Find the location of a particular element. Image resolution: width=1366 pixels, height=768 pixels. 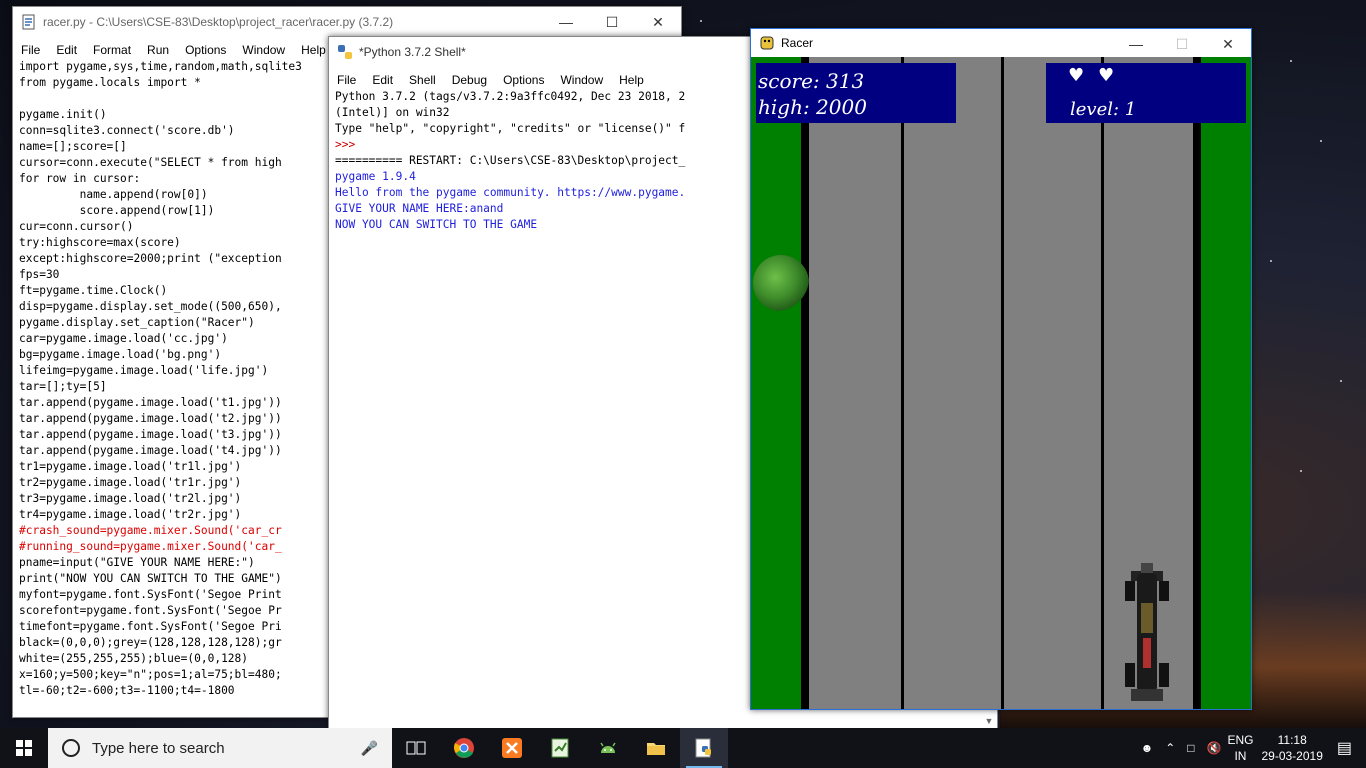

code-line: tr3=pygame.image.load('tr2l.jpg') is located at coordinates (130, 498).